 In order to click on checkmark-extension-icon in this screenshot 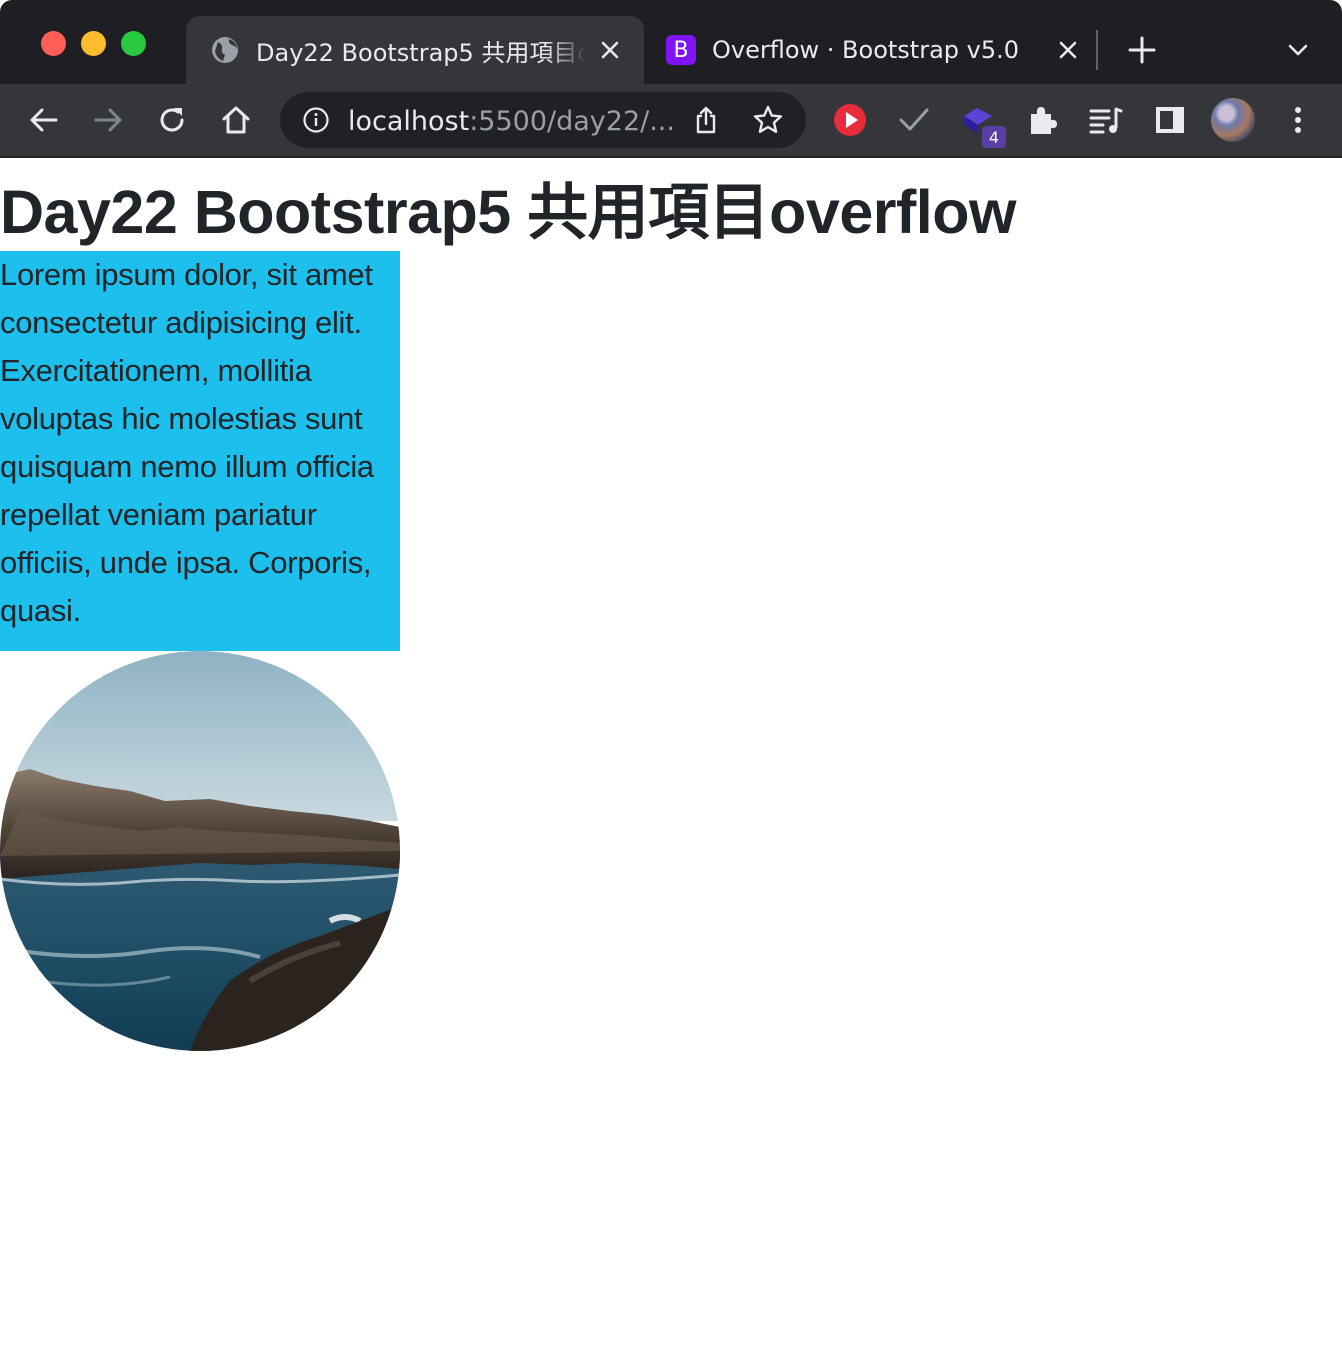, I will do `click(914, 120)`.